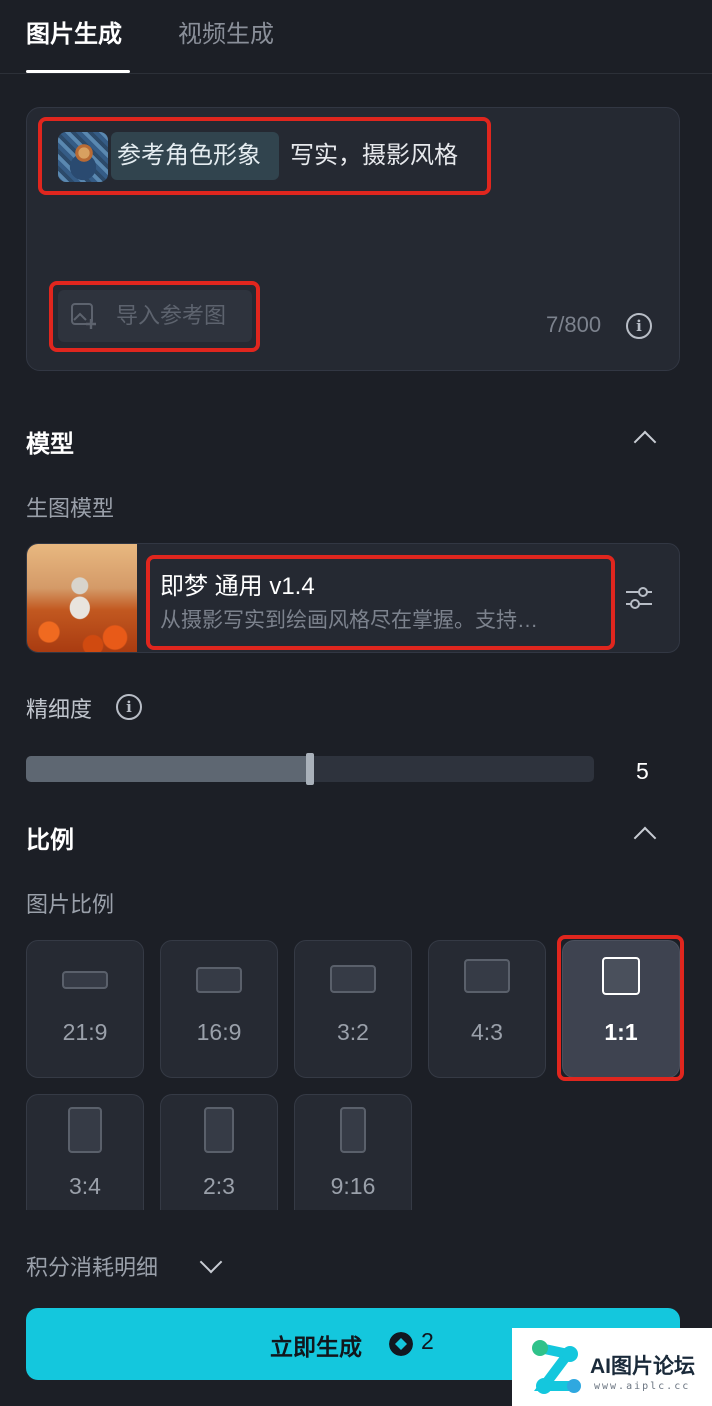  Describe the element at coordinates (78, 71) in the screenshot. I see `active-tab-indicator` at that location.